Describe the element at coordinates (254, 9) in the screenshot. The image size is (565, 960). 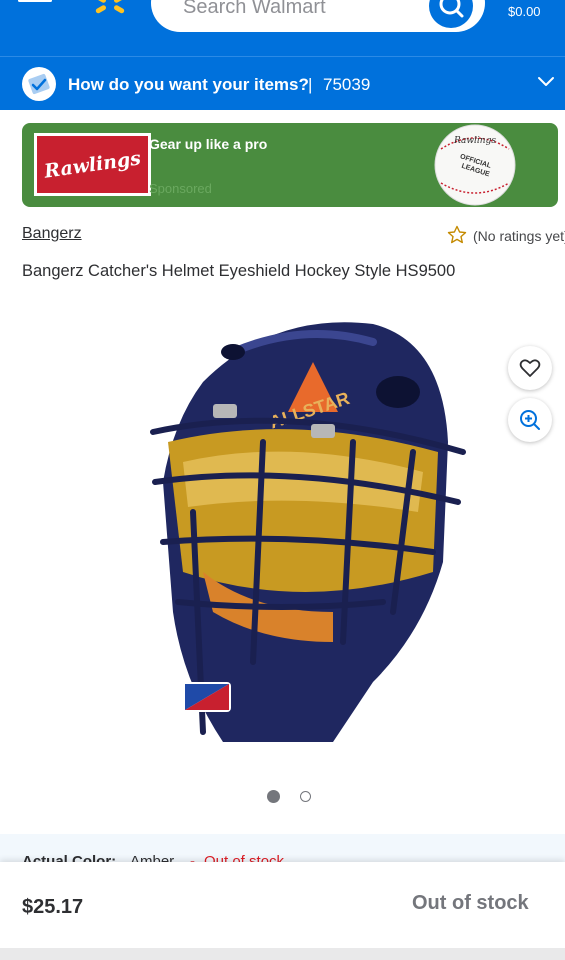
I see `search-placeholder: Search Walmart` at that location.